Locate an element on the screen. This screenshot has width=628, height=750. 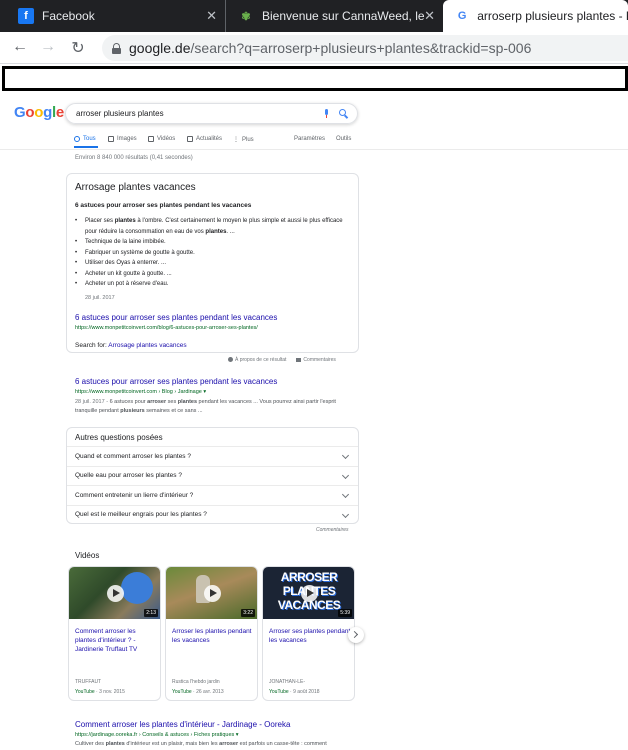
chevron-right-icon is located at coordinates (356, 635).